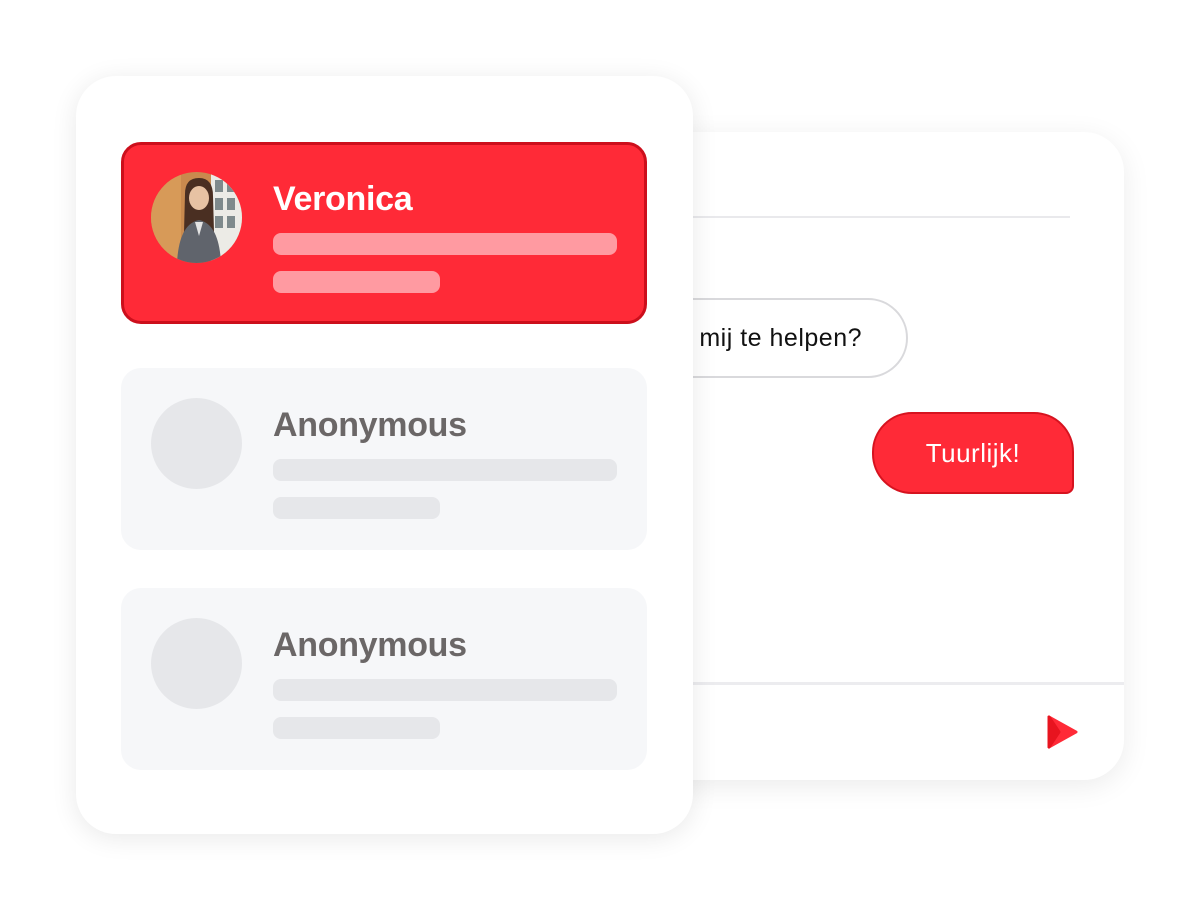  Describe the element at coordinates (343, 199) in the screenshot. I see `conversation-name: Veronica` at that location.